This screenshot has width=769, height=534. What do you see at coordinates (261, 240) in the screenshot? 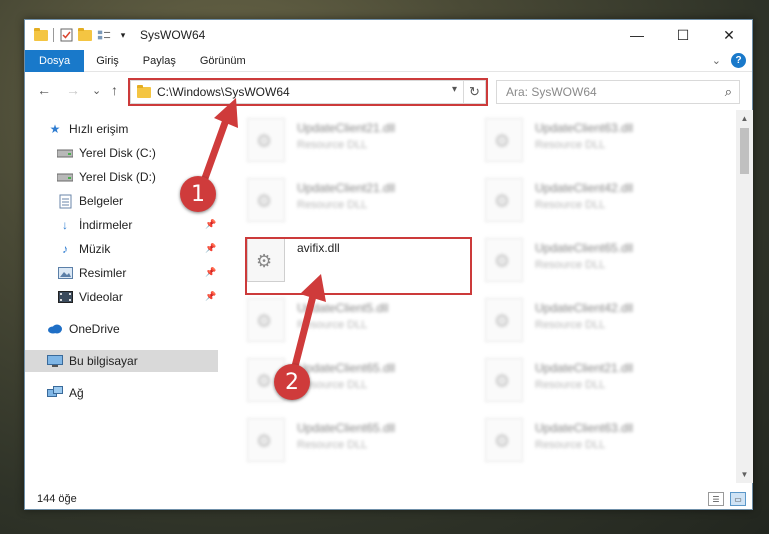
I see `annotation-arrows` at bounding box center [261, 240].